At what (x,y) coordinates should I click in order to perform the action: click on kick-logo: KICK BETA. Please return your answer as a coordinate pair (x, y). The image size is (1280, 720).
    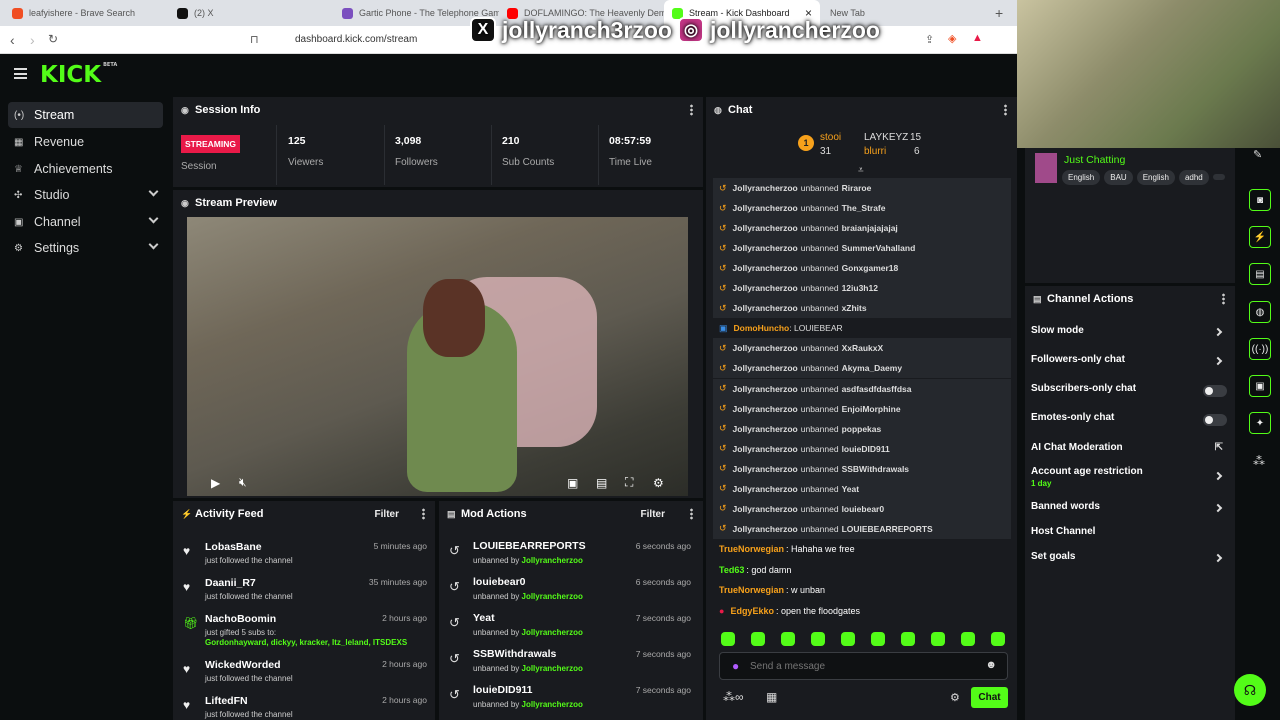
    Looking at the image, I should click on (78, 75).